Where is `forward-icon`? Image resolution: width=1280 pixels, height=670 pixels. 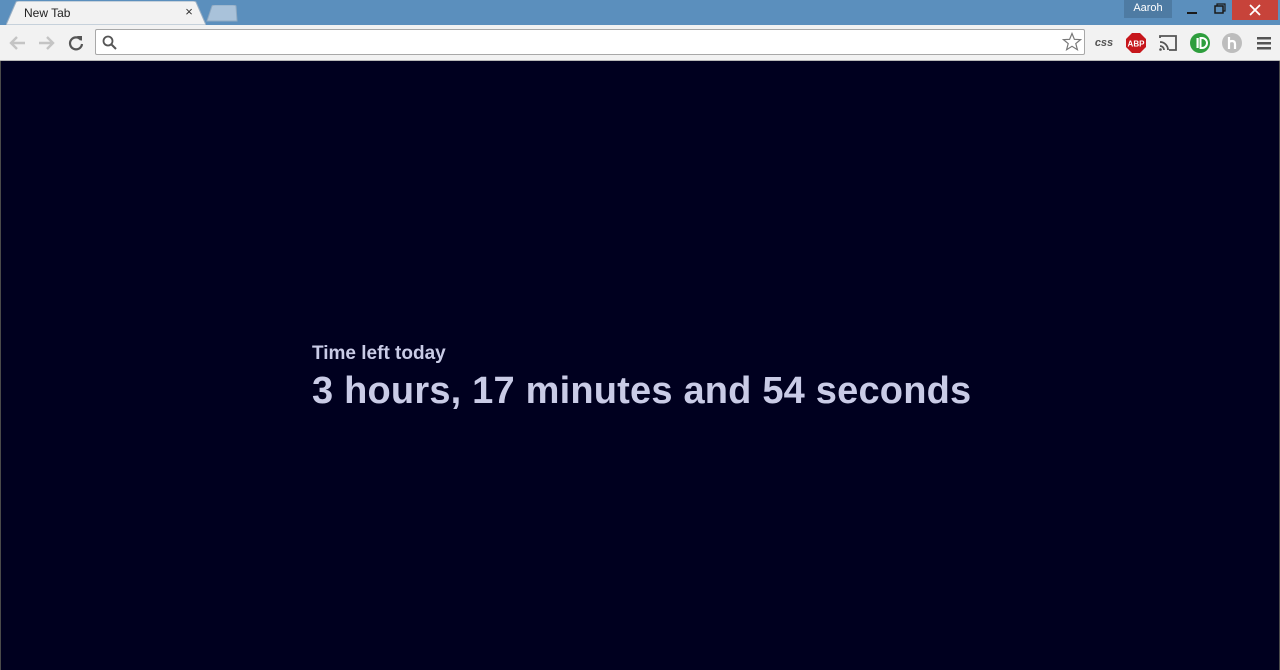
forward-icon is located at coordinates (47, 43).